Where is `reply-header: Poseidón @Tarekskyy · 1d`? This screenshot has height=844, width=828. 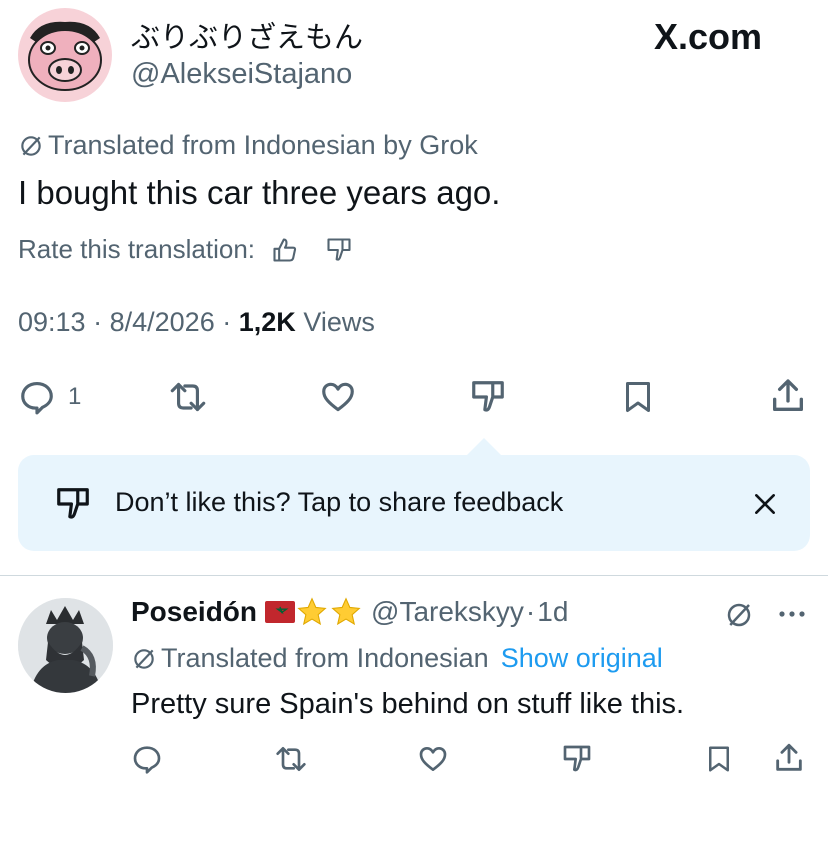
reply-header: Poseidón @Tarekskyy · 1d is located at coordinates (349, 612).